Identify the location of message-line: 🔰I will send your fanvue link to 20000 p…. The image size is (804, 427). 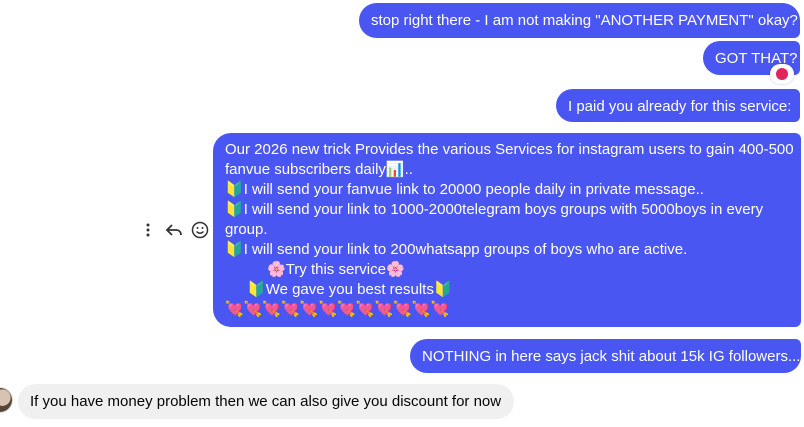
(464, 189).